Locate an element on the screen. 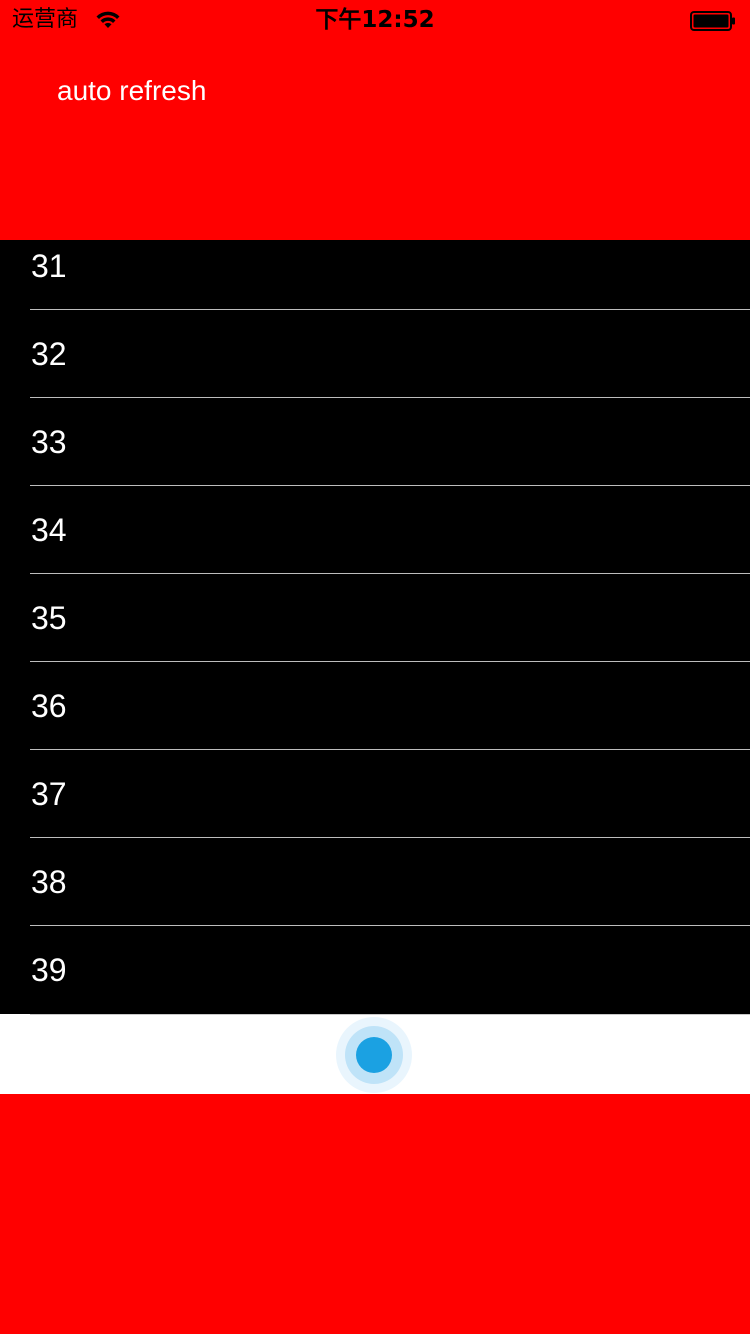 The width and height of the screenshot is (750, 1334). list-item-label: 39 is located at coordinates (49, 970).